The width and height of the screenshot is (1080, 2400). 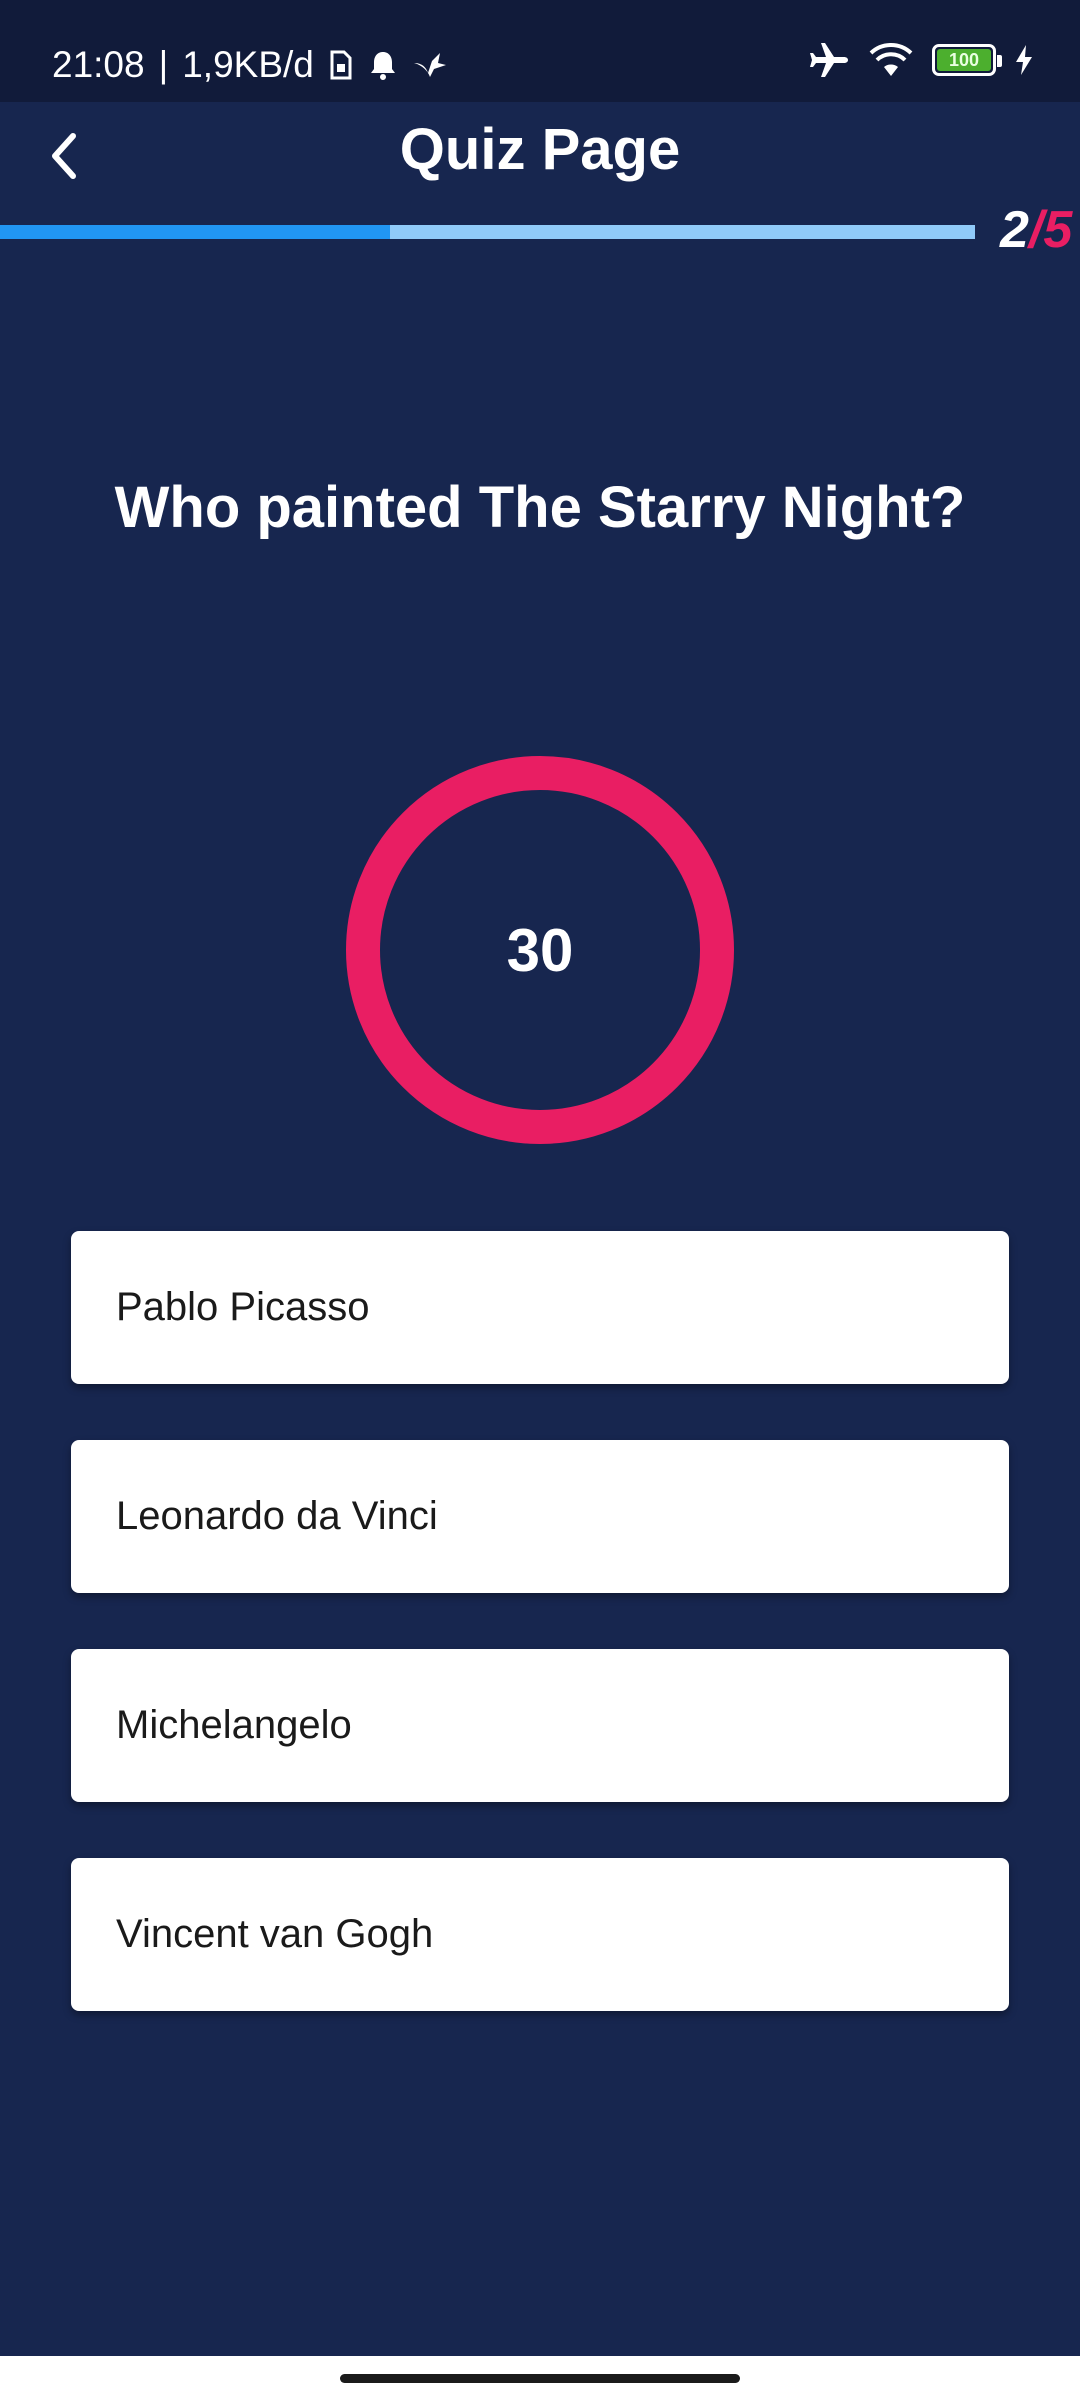 I want to click on answer-option-label: Vincent van Gogh, so click(x=275, y=1934).